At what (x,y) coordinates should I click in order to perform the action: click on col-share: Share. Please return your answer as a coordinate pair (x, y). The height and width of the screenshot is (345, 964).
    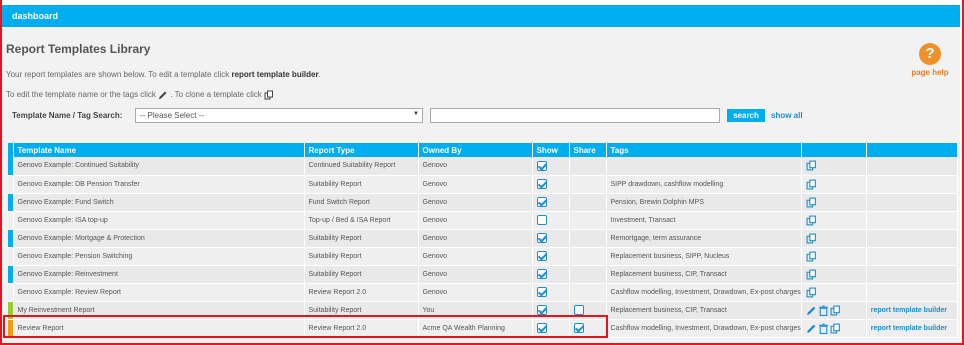
    Looking at the image, I should click on (588, 150).